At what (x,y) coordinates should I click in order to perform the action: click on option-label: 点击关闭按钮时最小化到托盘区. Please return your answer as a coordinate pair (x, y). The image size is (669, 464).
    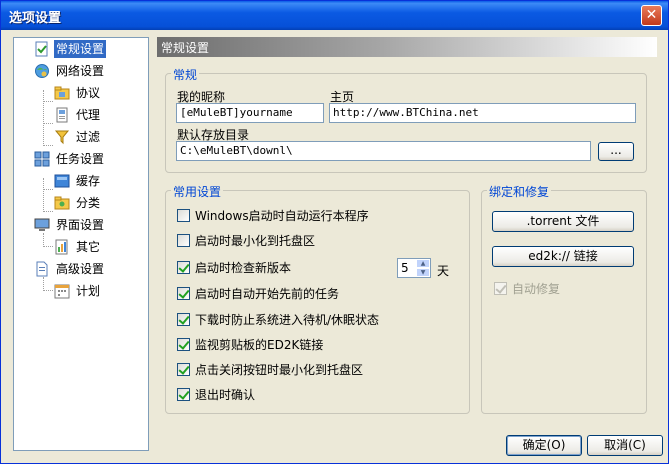
    Looking at the image, I should click on (279, 370).